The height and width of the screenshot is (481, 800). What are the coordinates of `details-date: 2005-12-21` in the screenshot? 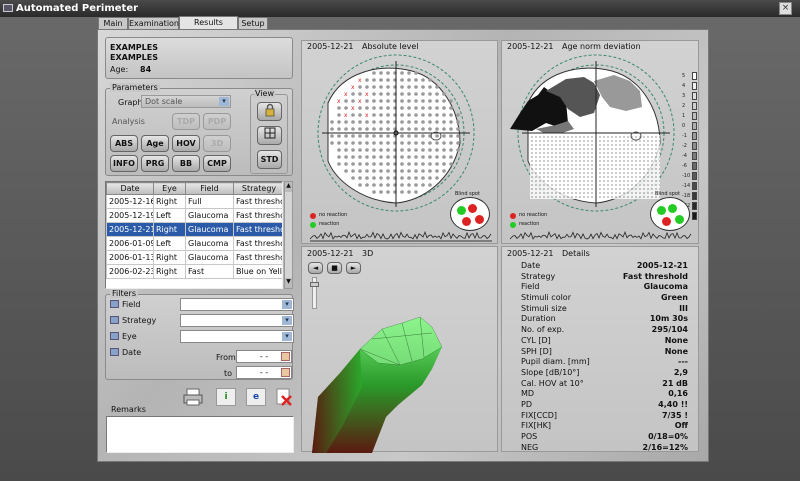 It's located at (530, 253).